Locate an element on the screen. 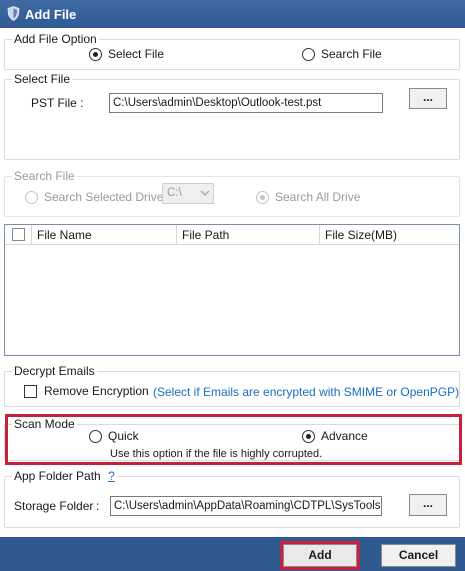 This screenshot has width=465, height=571. column-file-name: File Name is located at coordinates (103, 235).